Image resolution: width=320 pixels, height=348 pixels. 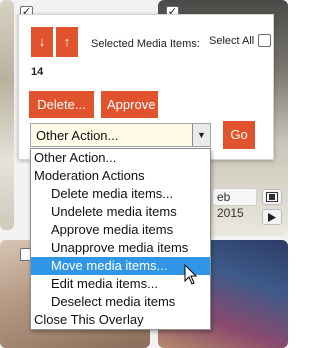 What do you see at coordinates (7, 115) in the screenshot?
I see `media-thumbnail` at bounding box center [7, 115].